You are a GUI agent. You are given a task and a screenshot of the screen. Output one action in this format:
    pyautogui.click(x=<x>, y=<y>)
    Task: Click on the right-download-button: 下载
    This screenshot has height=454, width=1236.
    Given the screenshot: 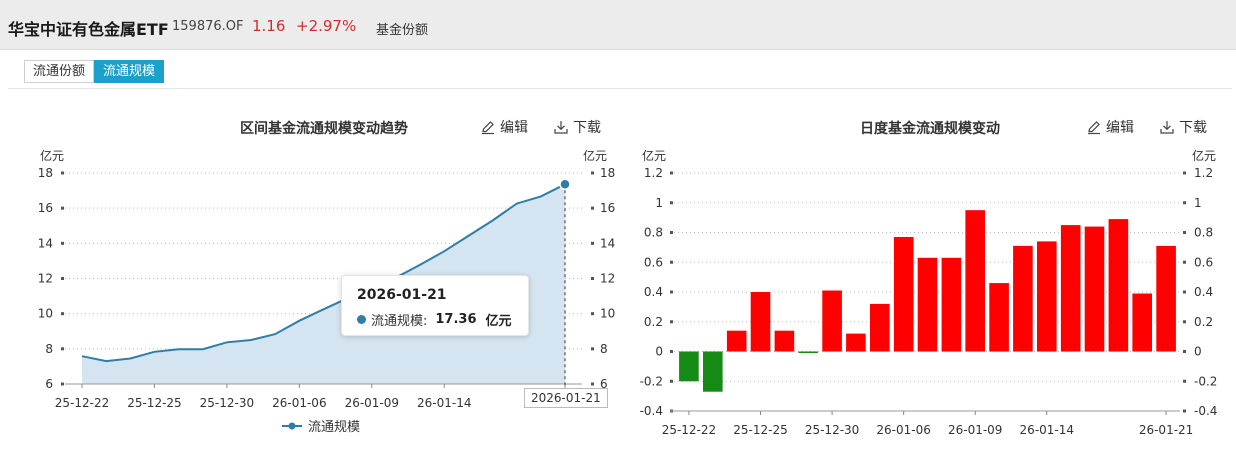 What is the action you would take?
    pyautogui.click(x=1183, y=127)
    